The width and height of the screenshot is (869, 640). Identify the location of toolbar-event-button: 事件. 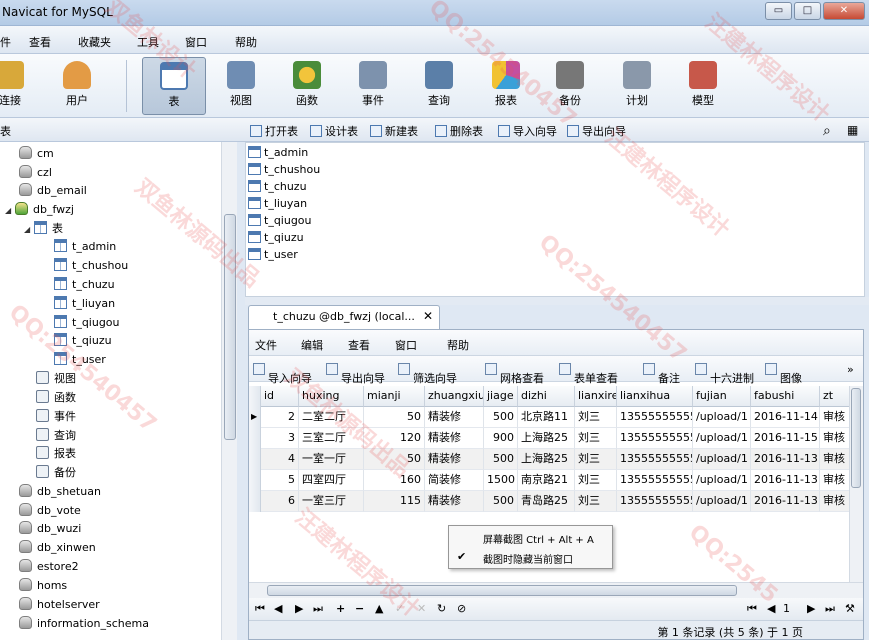
(373, 86).